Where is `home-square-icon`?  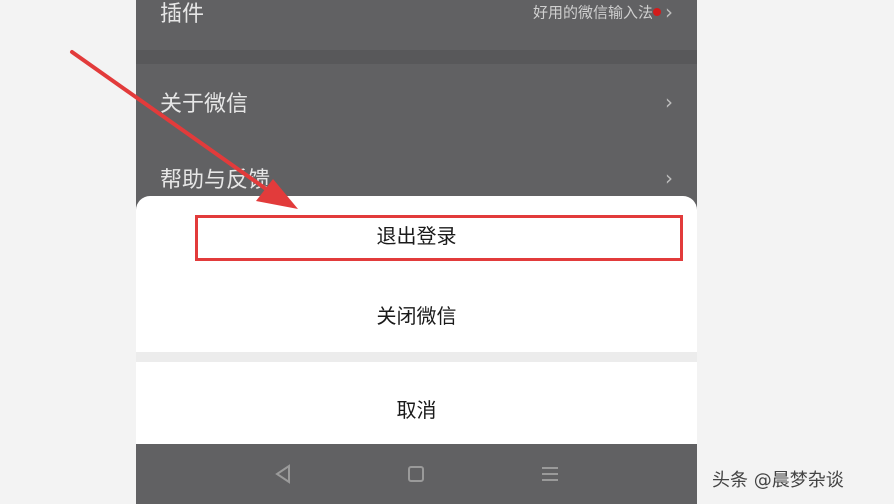 home-square-icon is located at coordinates (416, 474).